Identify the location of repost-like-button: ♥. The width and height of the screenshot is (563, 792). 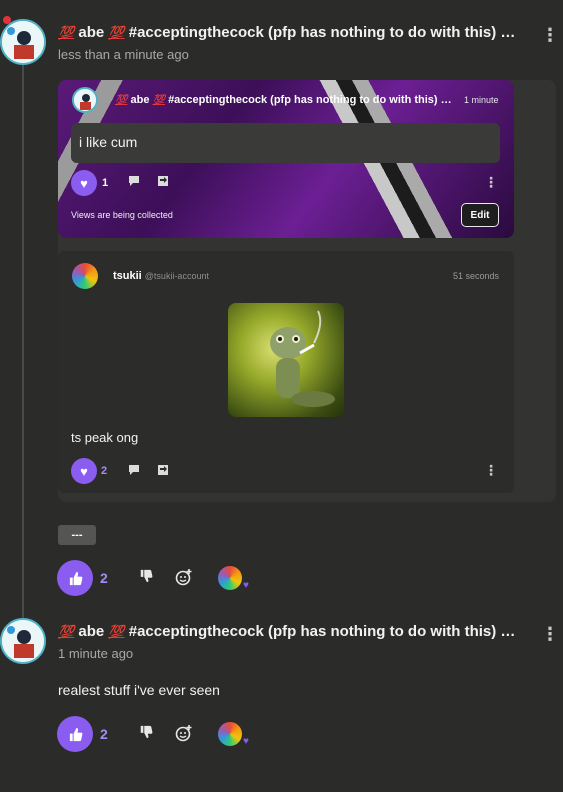
(84, 183).